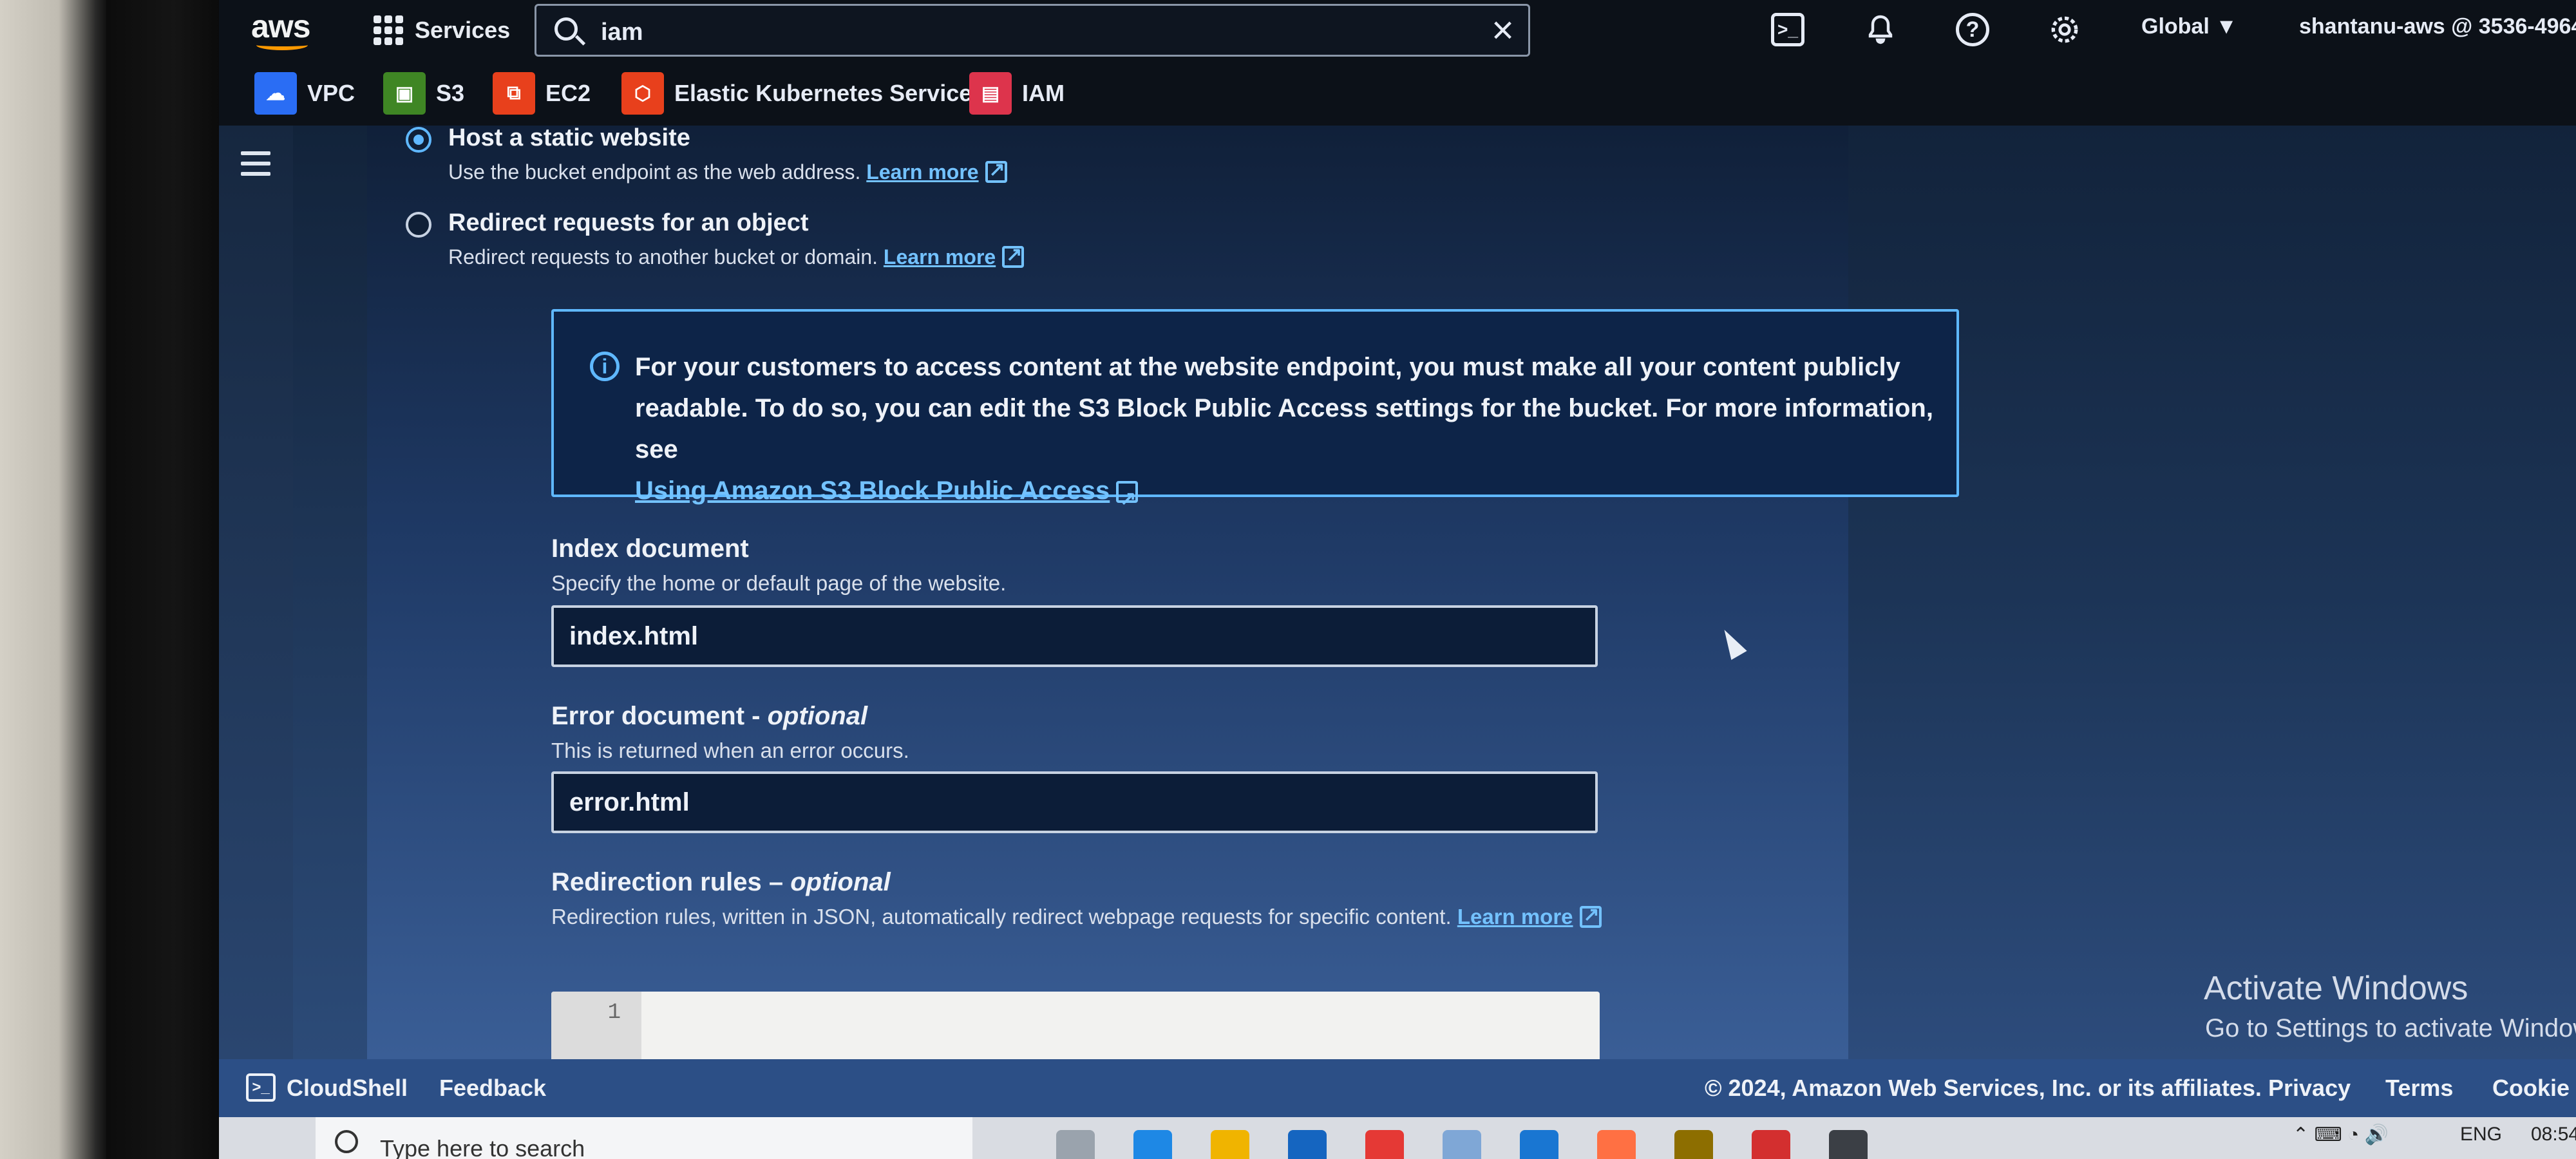 This screenshot has height=1159, width=2576. Describe the element at coordinates (163, 579) in the screenshot. I see `monitor-bezel` at that location.